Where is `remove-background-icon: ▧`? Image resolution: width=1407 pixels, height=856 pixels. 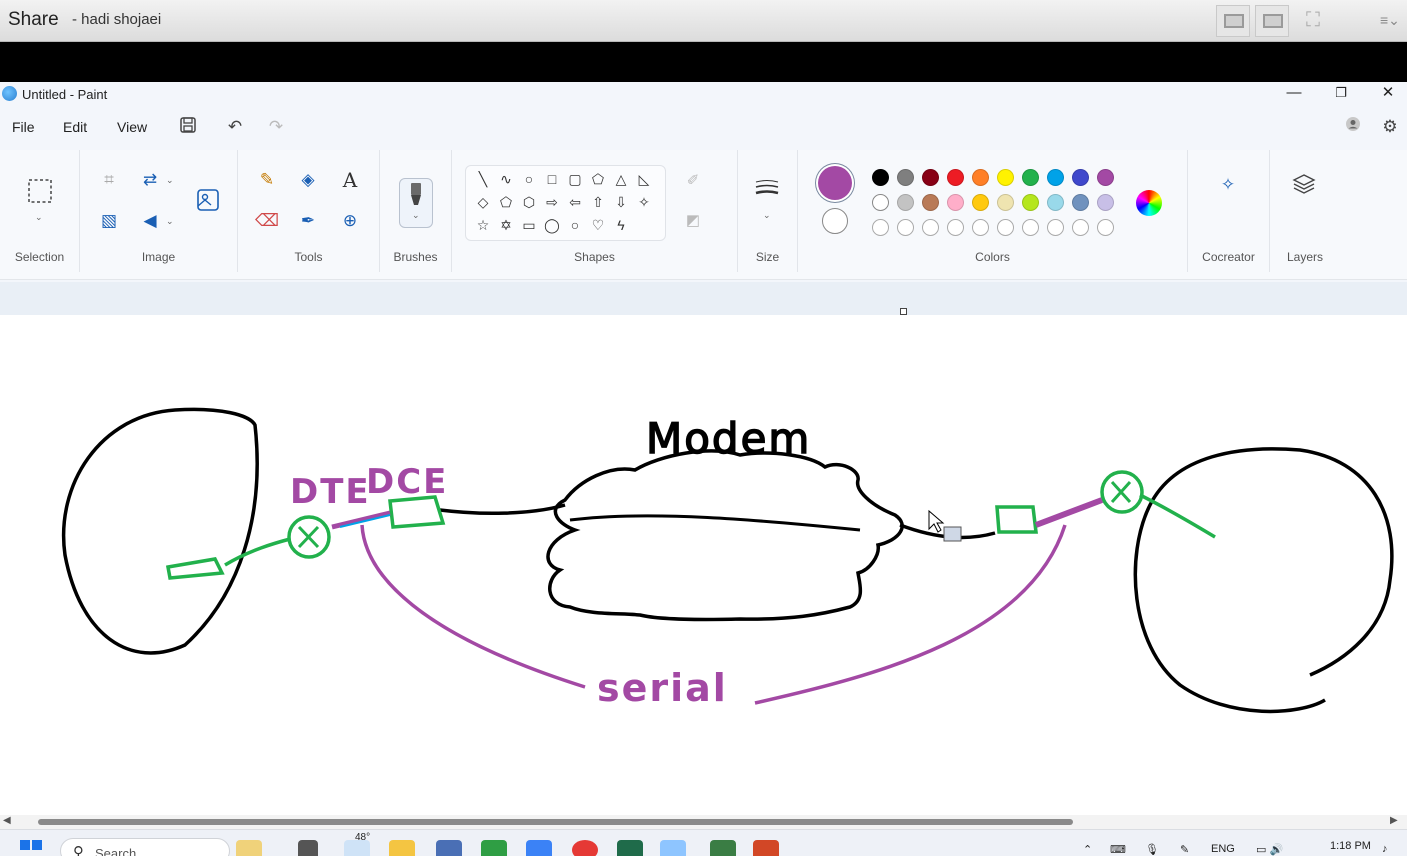 remove-background-icon: ▧ is located at coordinates (109, 221).